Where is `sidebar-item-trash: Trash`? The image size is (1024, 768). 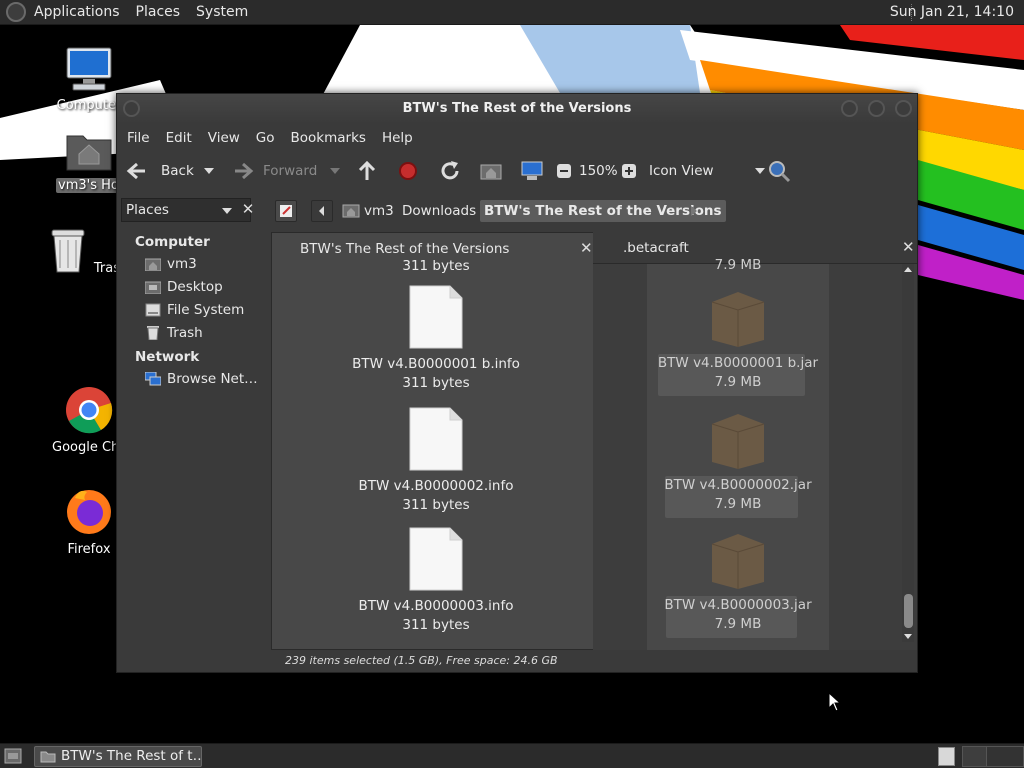
sidebar-item-trash: Trash is located at coordinates (174, 333).